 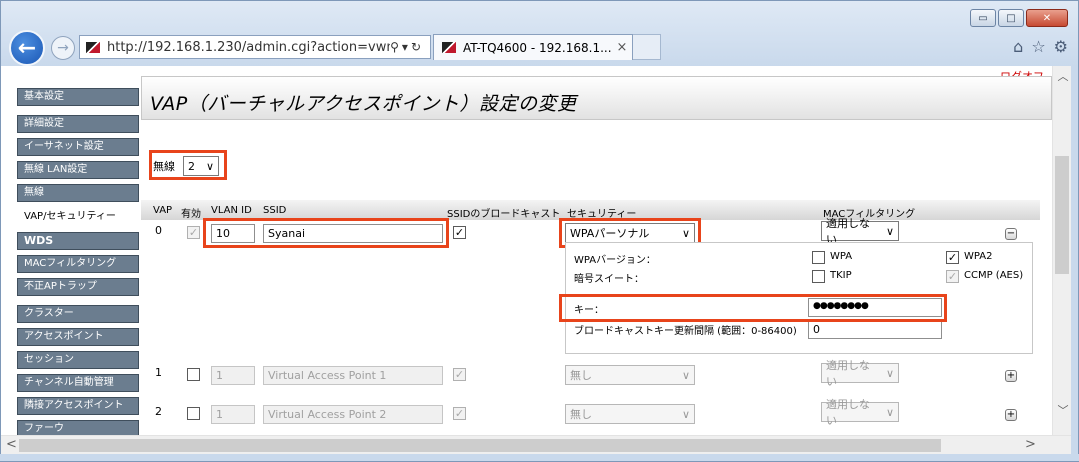 What do you see at coordinates (191, 214) in the screenshot?
I see `header-enabled: 有効` at bounding box center [191, 214].